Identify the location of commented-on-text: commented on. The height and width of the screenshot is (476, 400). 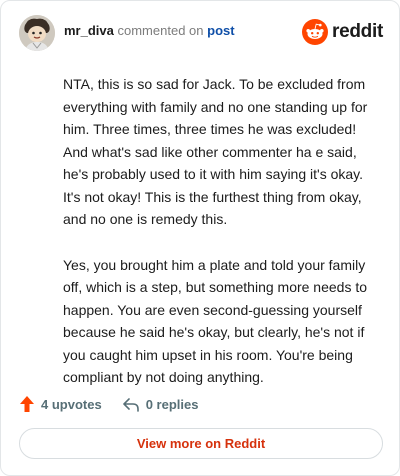
(160, 30).